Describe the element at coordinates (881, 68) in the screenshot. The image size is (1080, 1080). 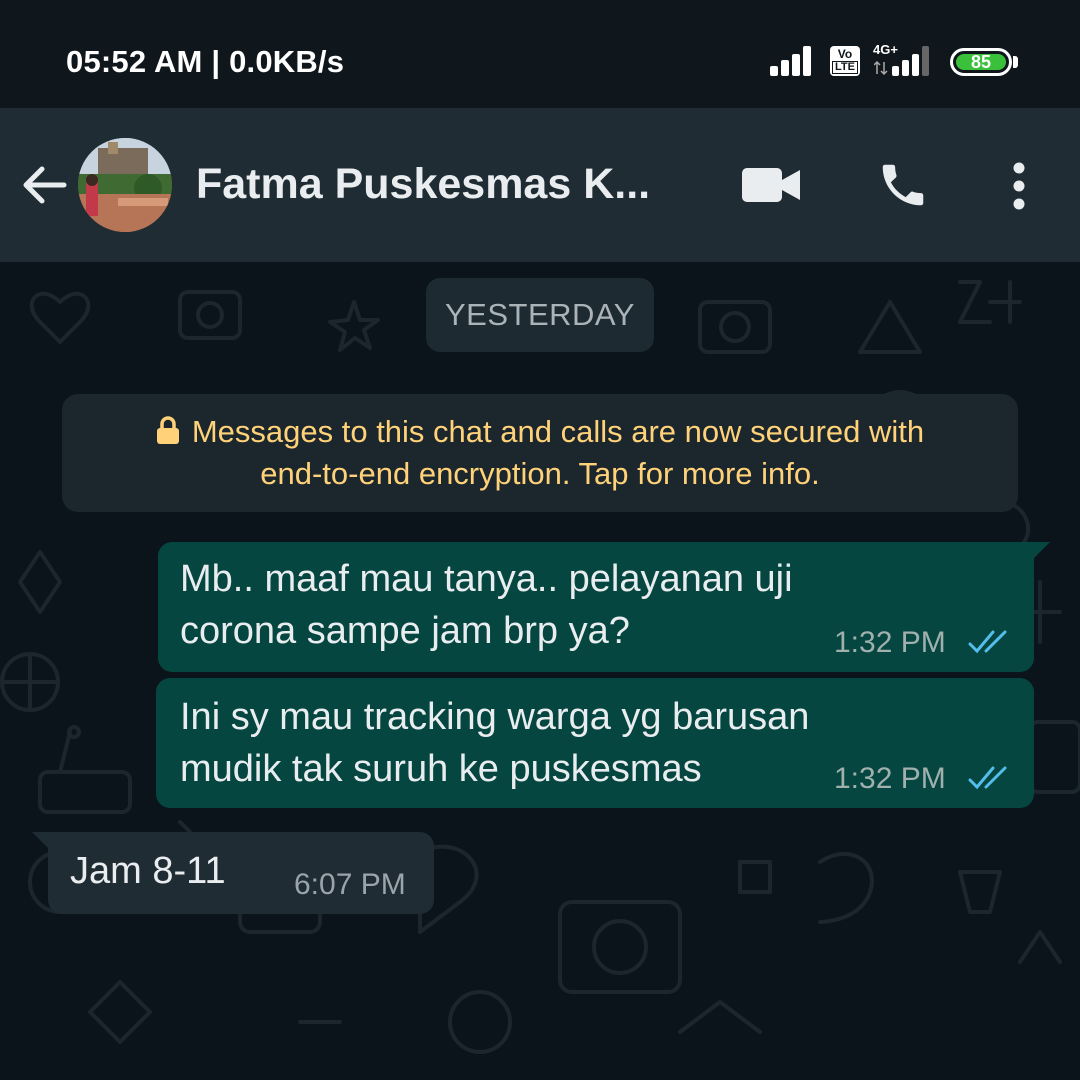
I see `data-arrows-icon` at that location.